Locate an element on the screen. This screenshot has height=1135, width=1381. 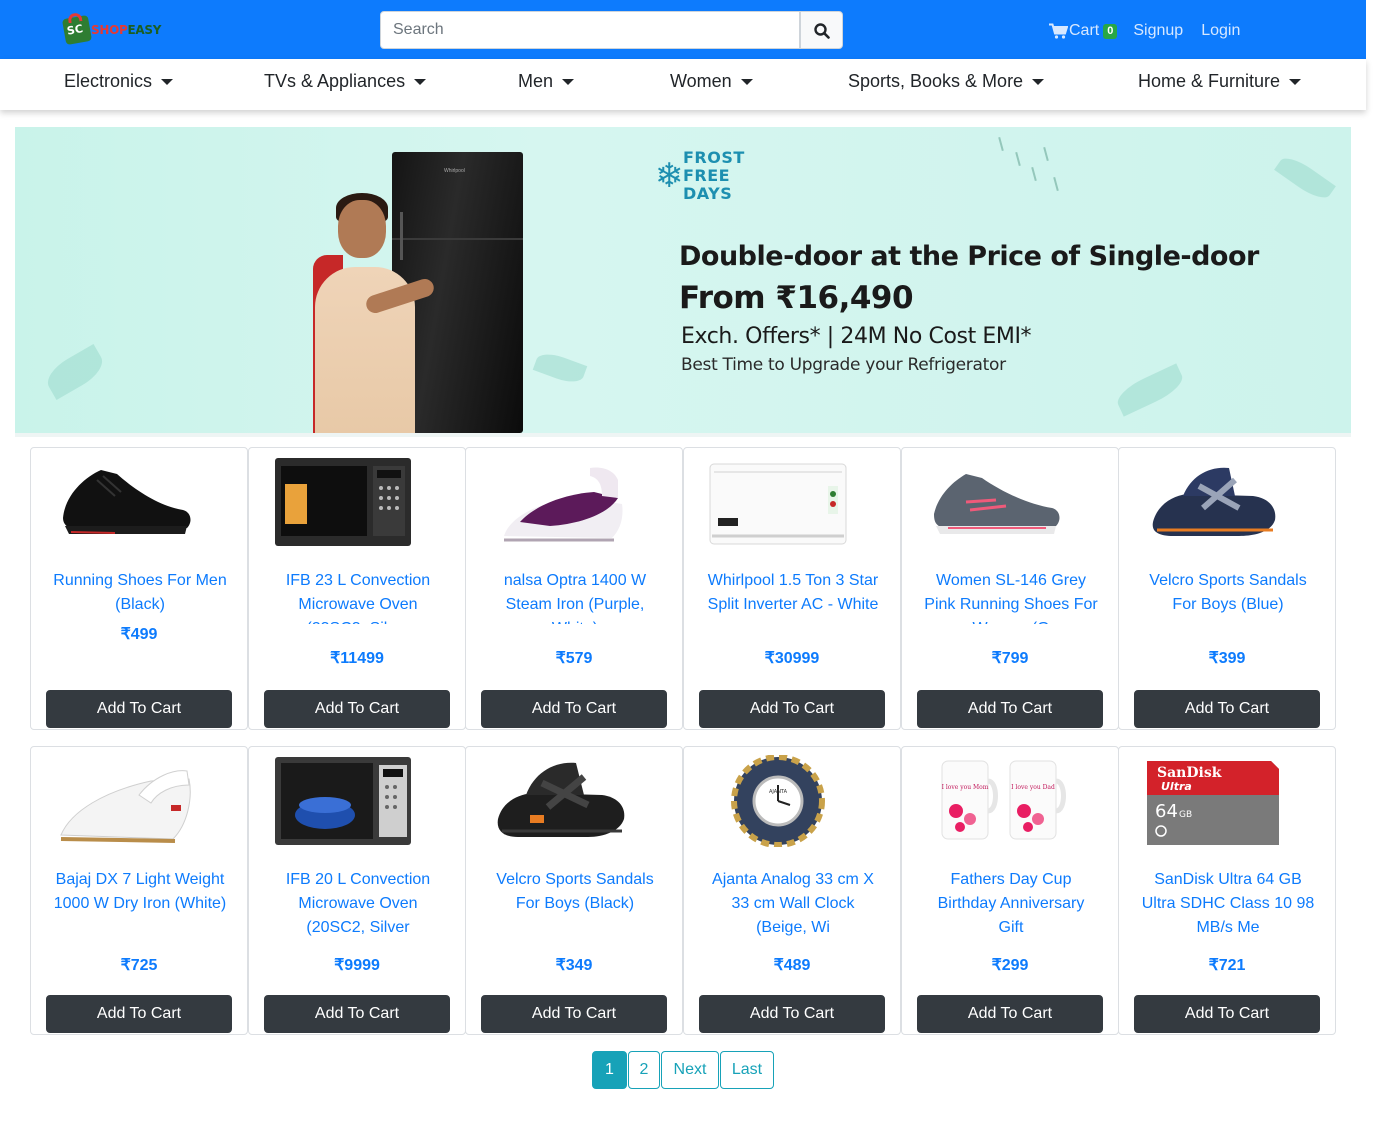
microwave-oven-image is located at coordinates (343, 502).